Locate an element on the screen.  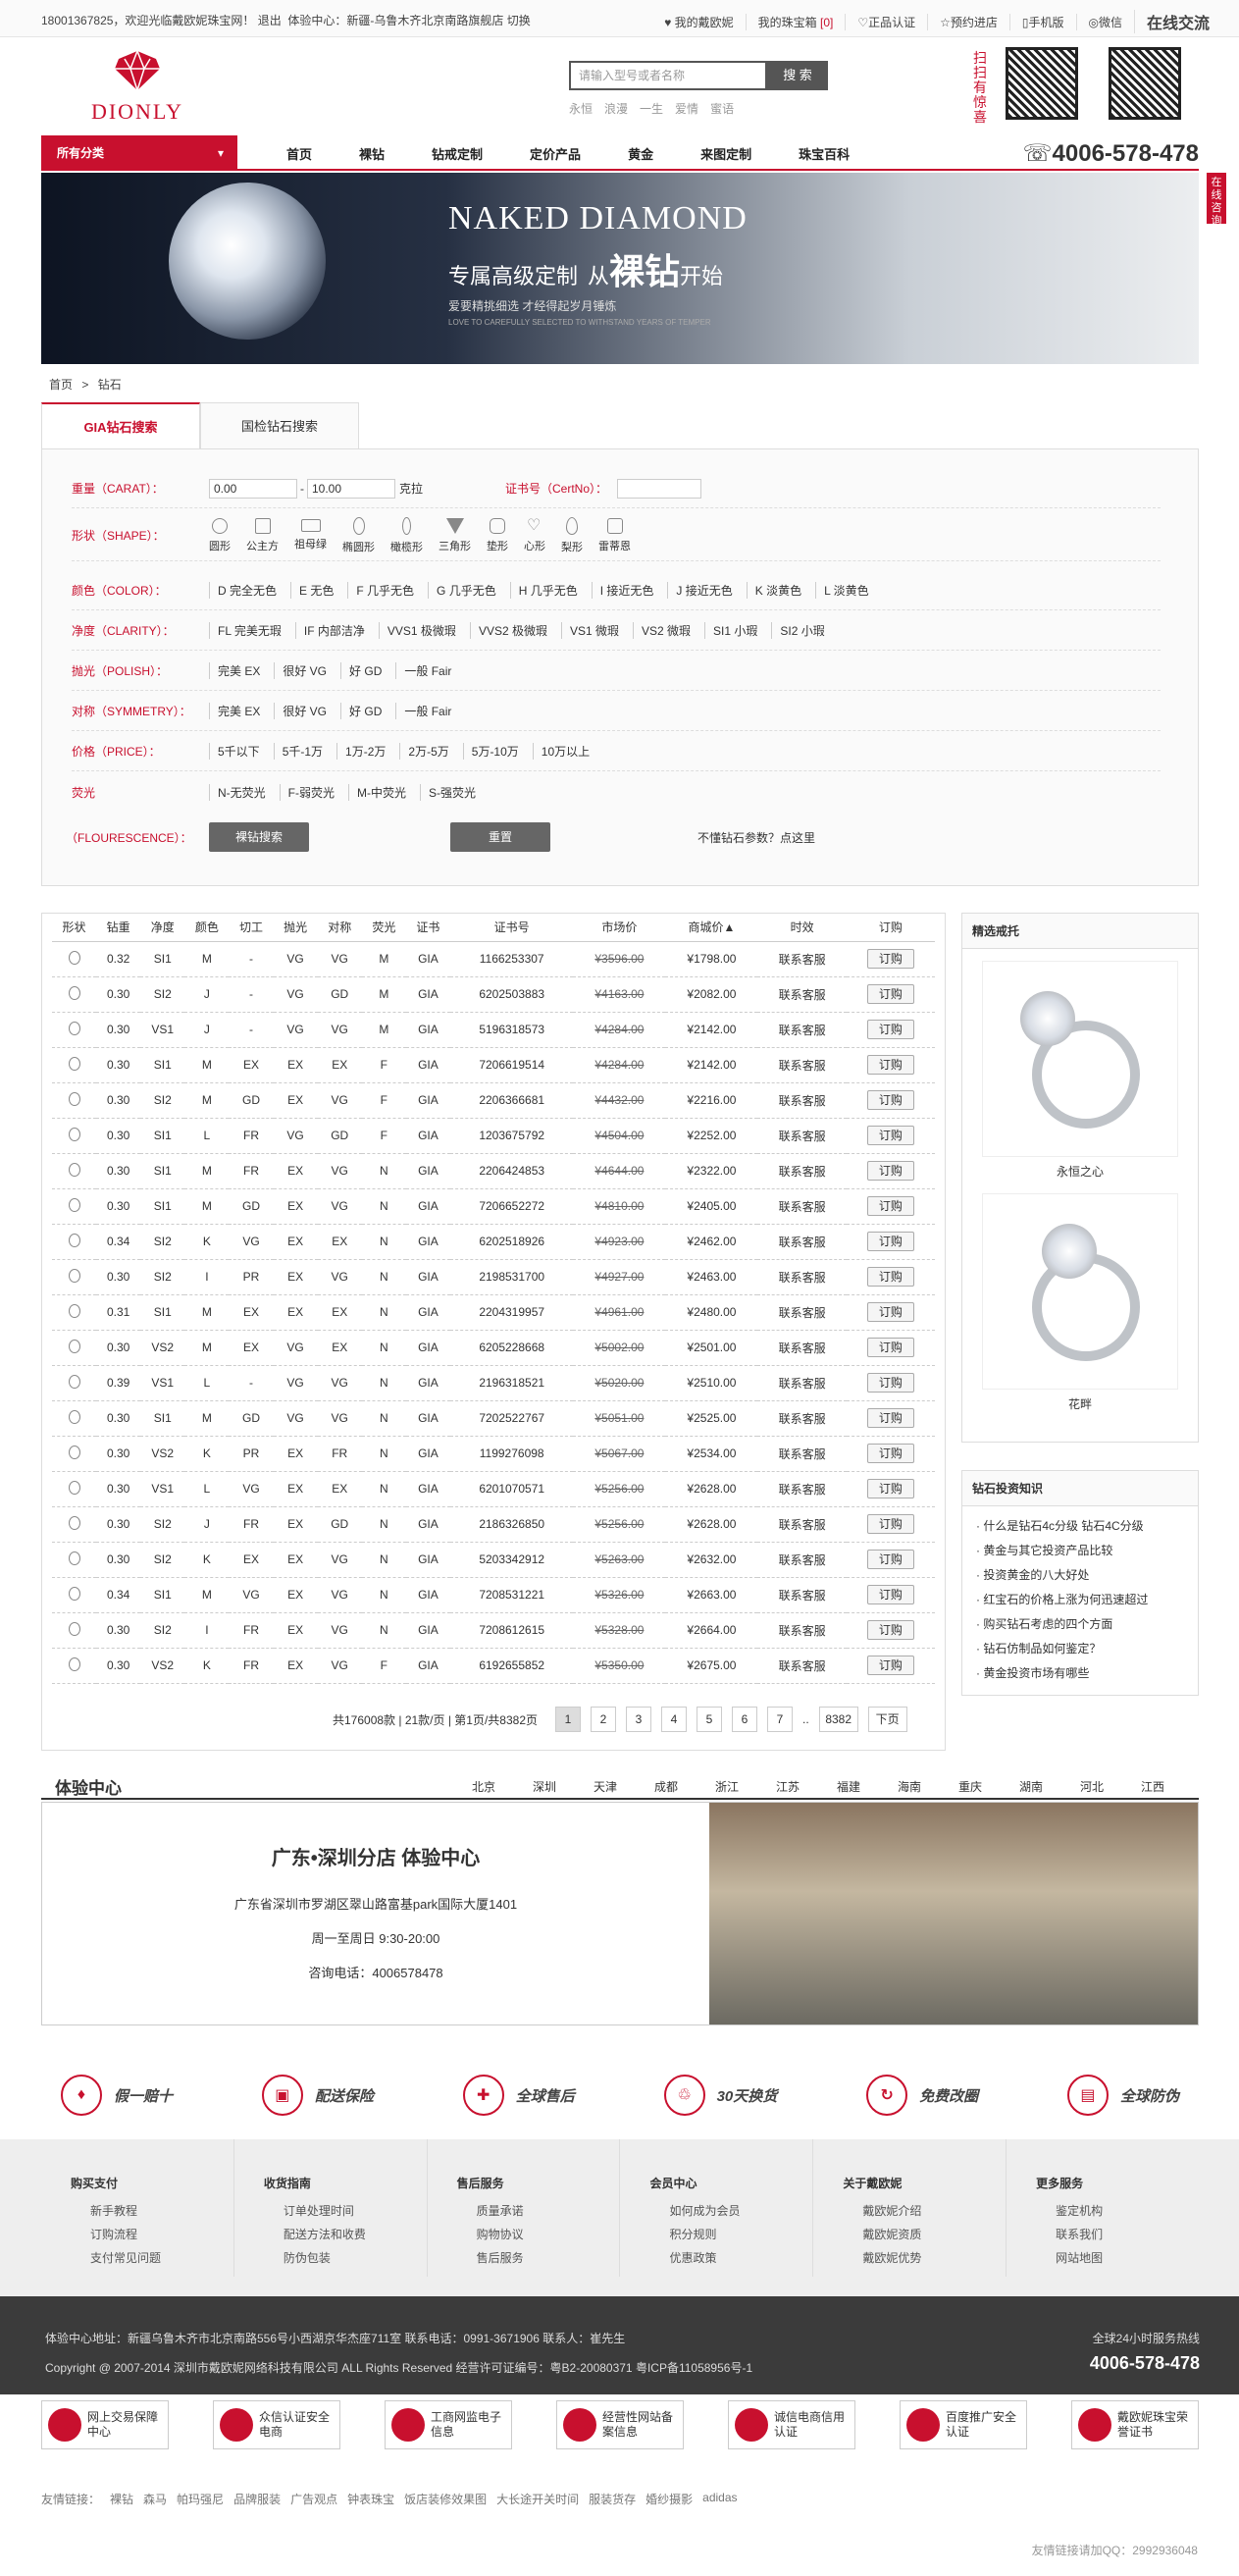
polish-option: 很好 VG is located at coordinates (300, 670).